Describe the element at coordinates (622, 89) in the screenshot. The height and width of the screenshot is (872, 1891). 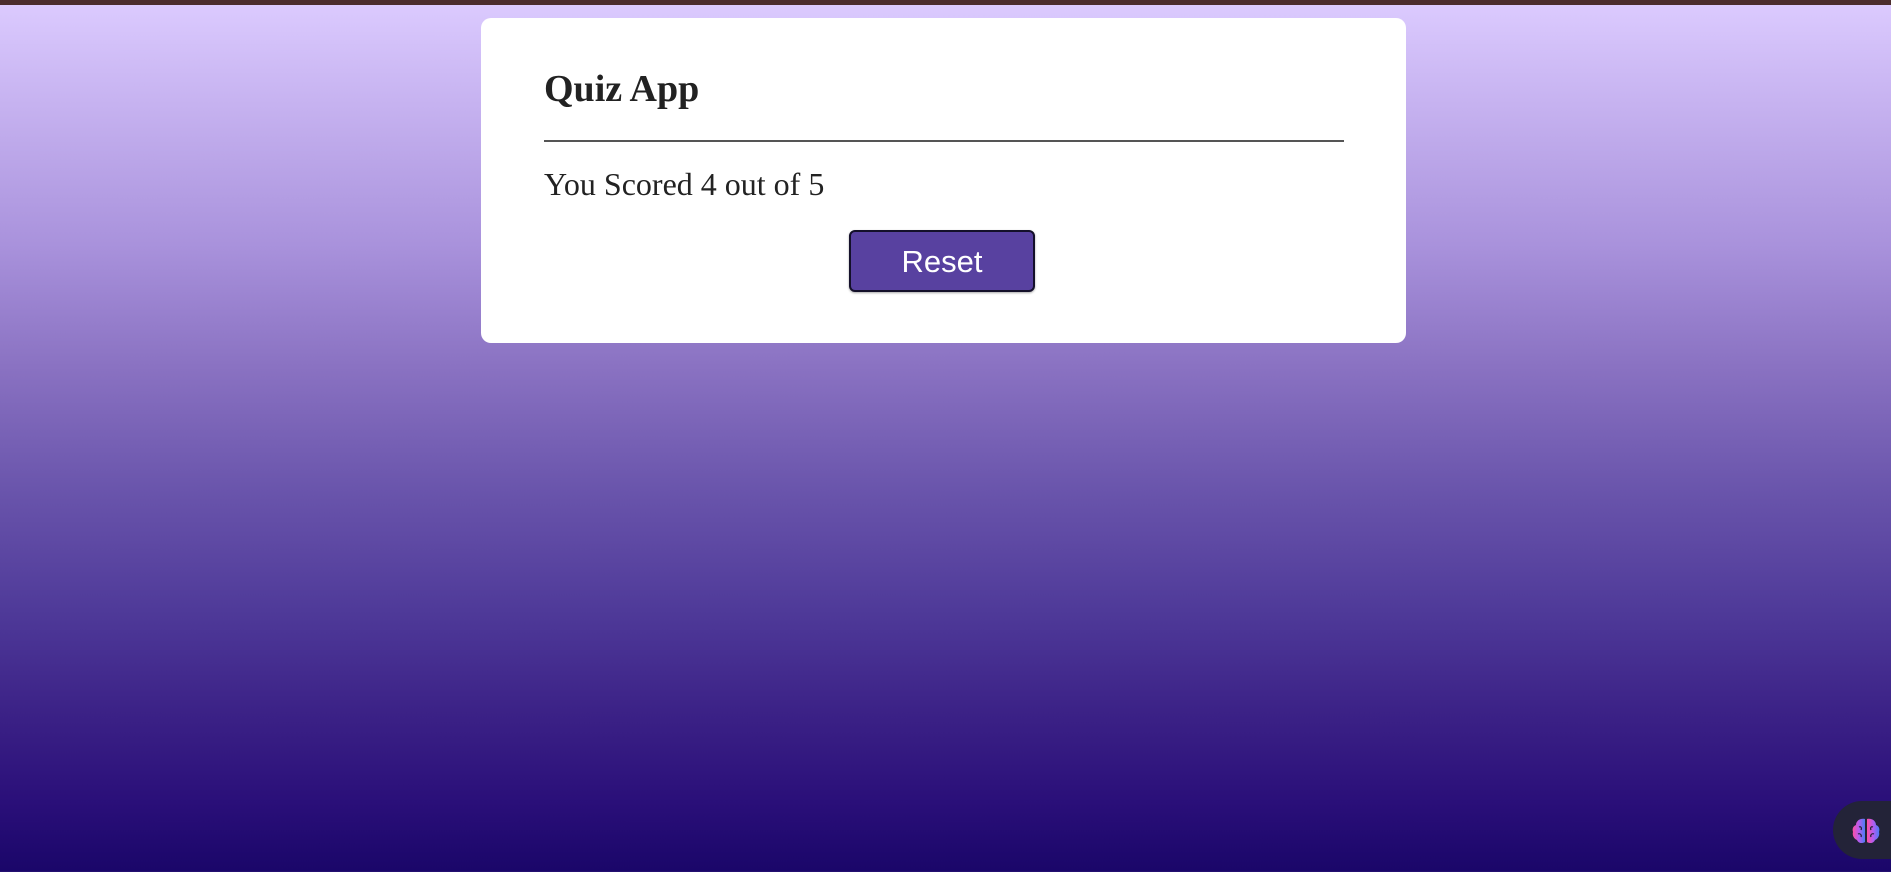
I see `page-title: Quiz App` at that location.